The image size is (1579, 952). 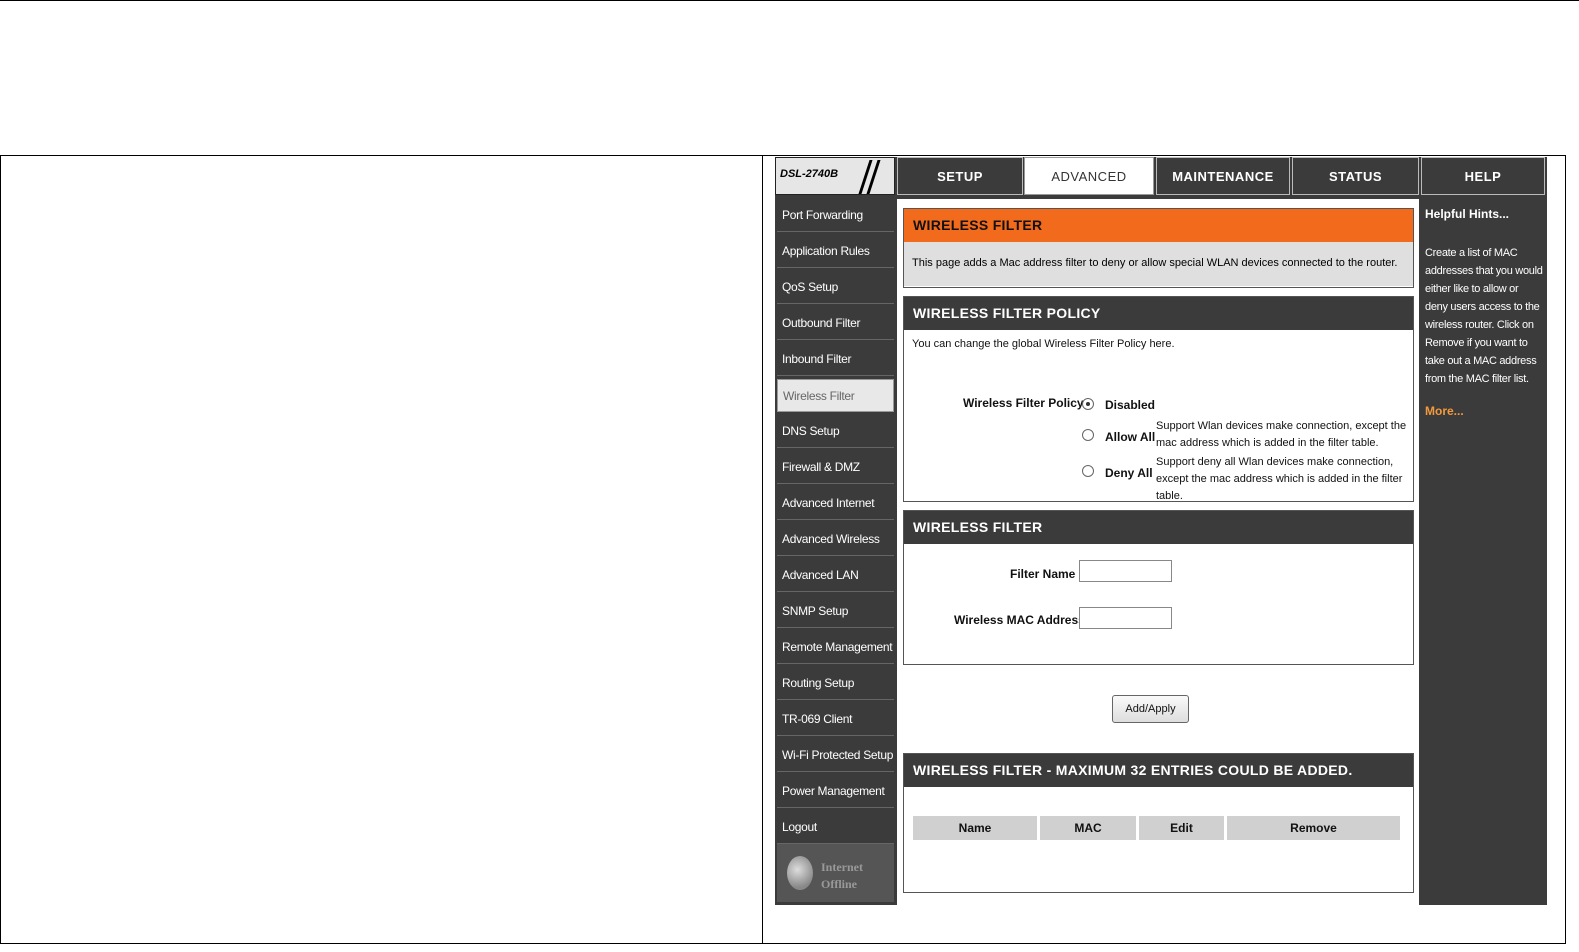 I want to click on filter-name-label: Filter Name :, so click(x=1046, y=574).